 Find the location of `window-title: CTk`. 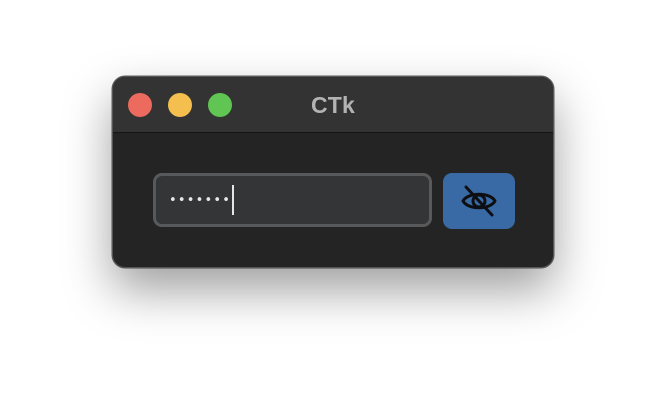

window-title: CTk is located at coordinates (333, 105).